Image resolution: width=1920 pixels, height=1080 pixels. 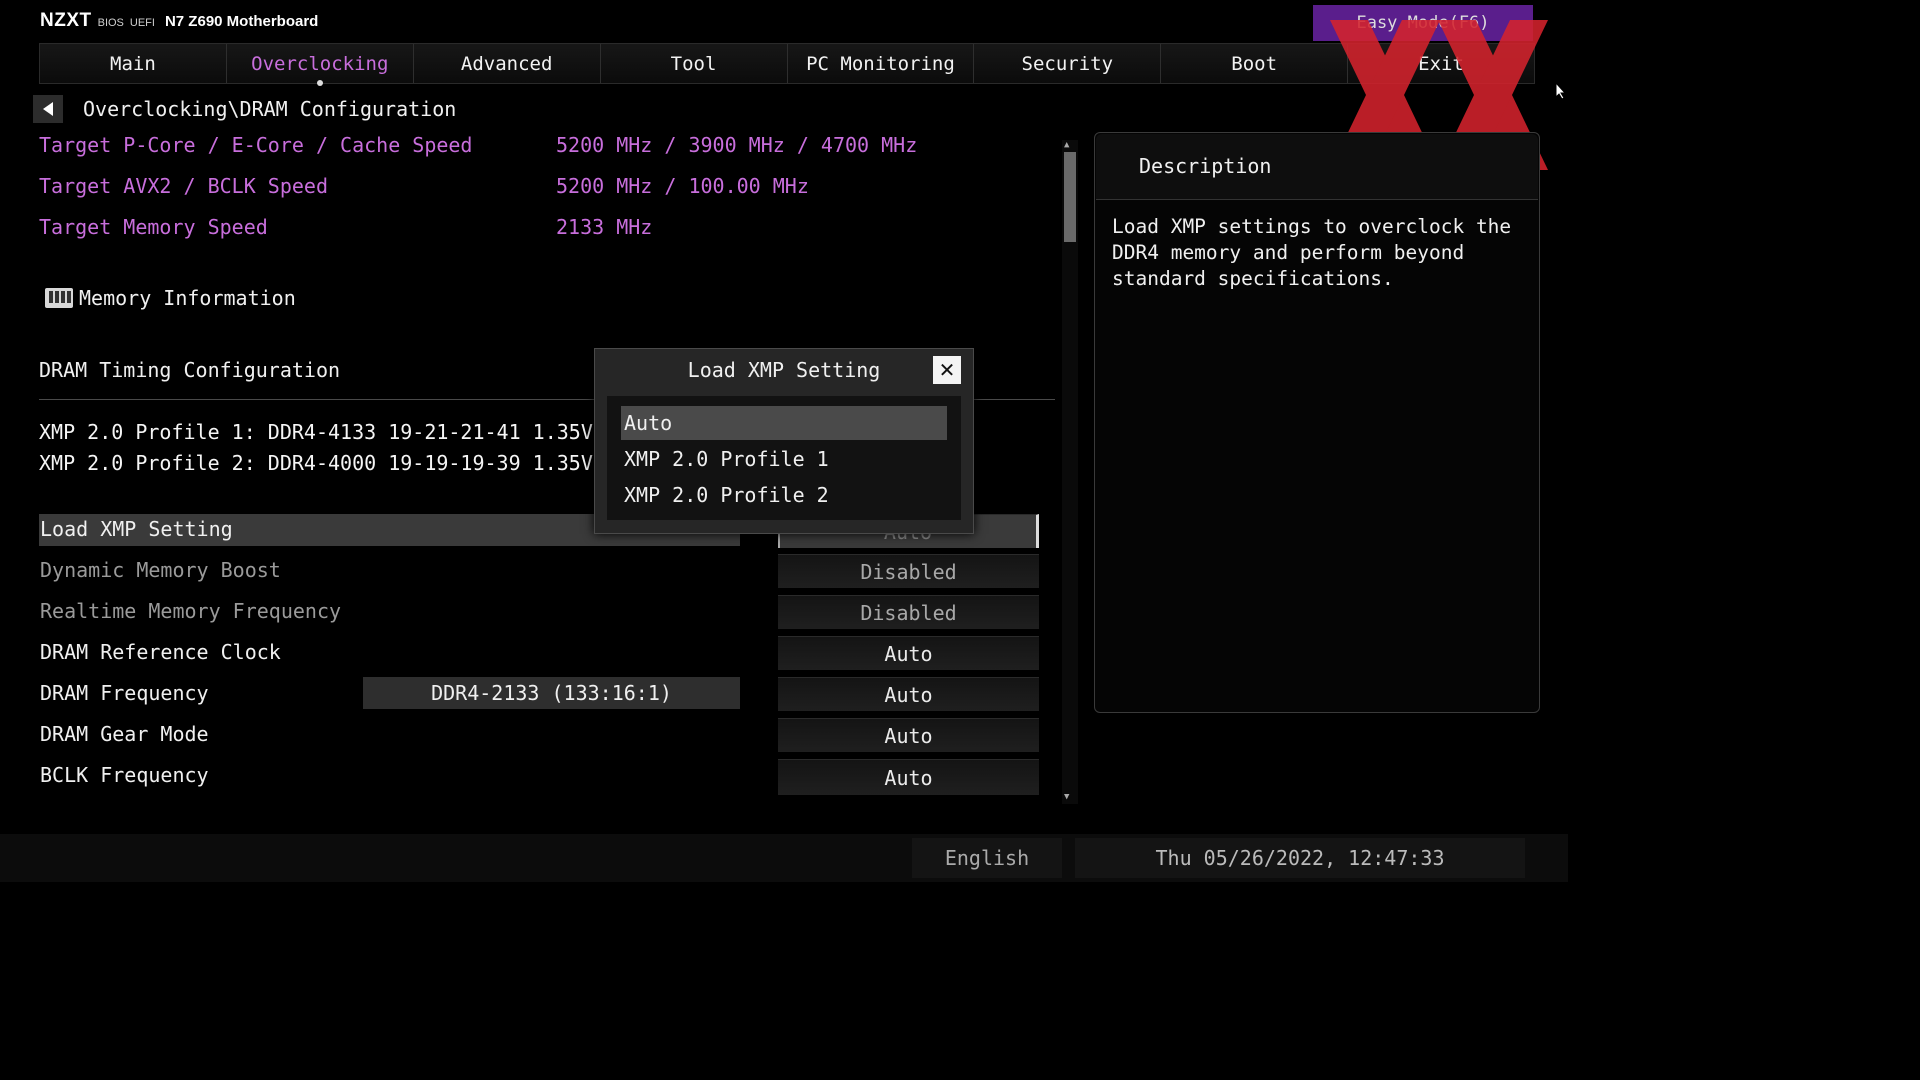 I want to click on target-value-pcore: 5200 MHz / 3900 MHz / 4700 MHz, so click(x=737, y=145).